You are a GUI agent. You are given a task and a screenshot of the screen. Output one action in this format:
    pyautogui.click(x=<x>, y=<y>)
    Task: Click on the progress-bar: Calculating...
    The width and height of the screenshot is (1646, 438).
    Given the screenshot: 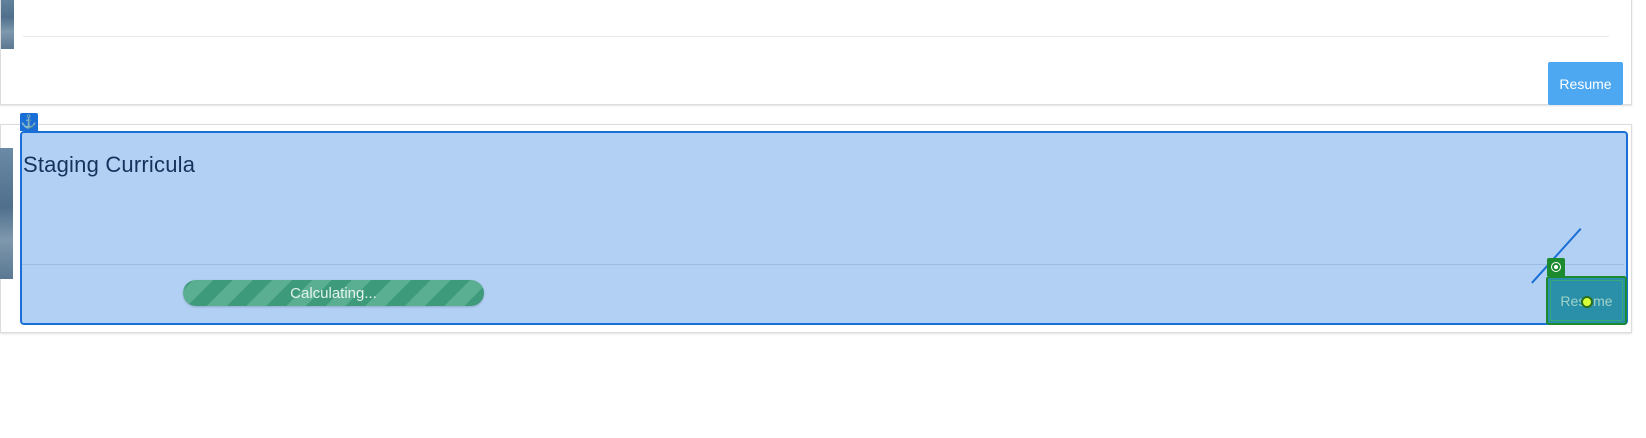 What is the action you would take?
    pyautogui.click(x=333, y=293)
    